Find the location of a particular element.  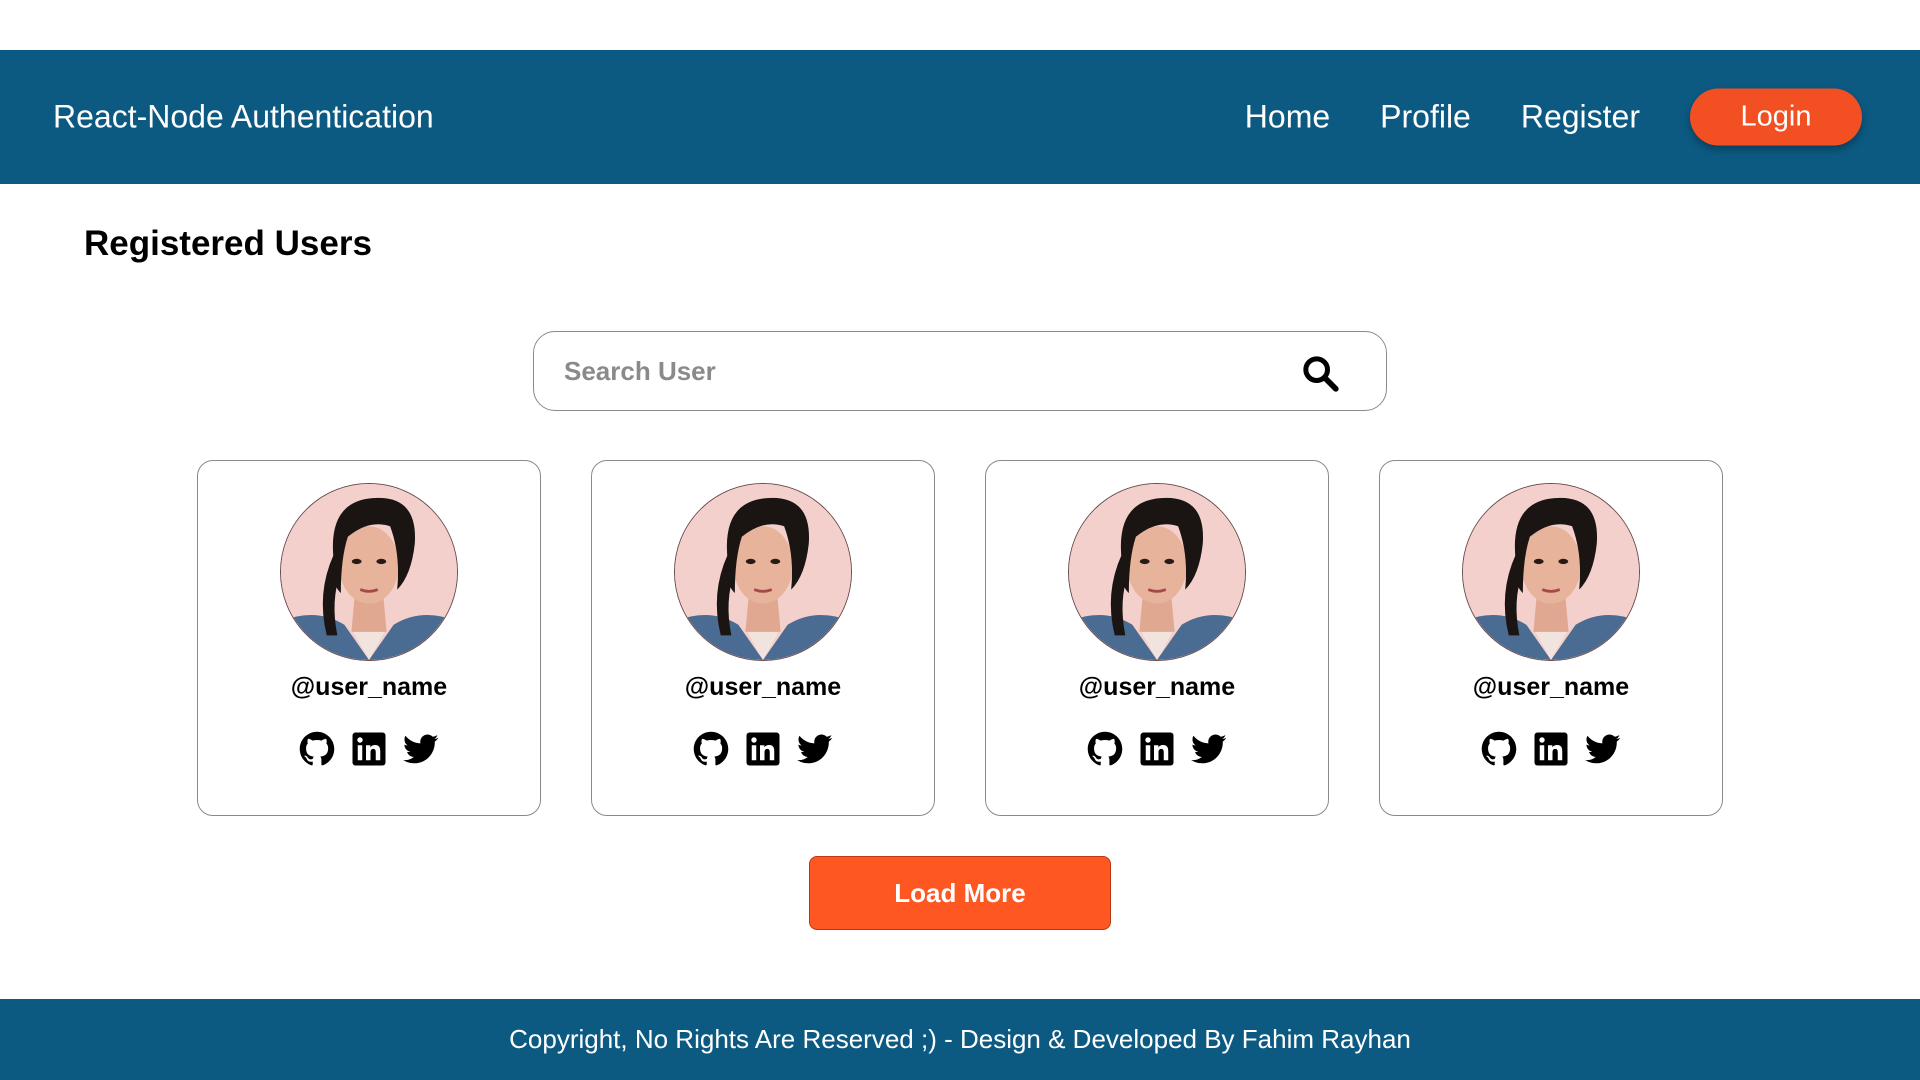

search-box is located at coordinates (960, 371).